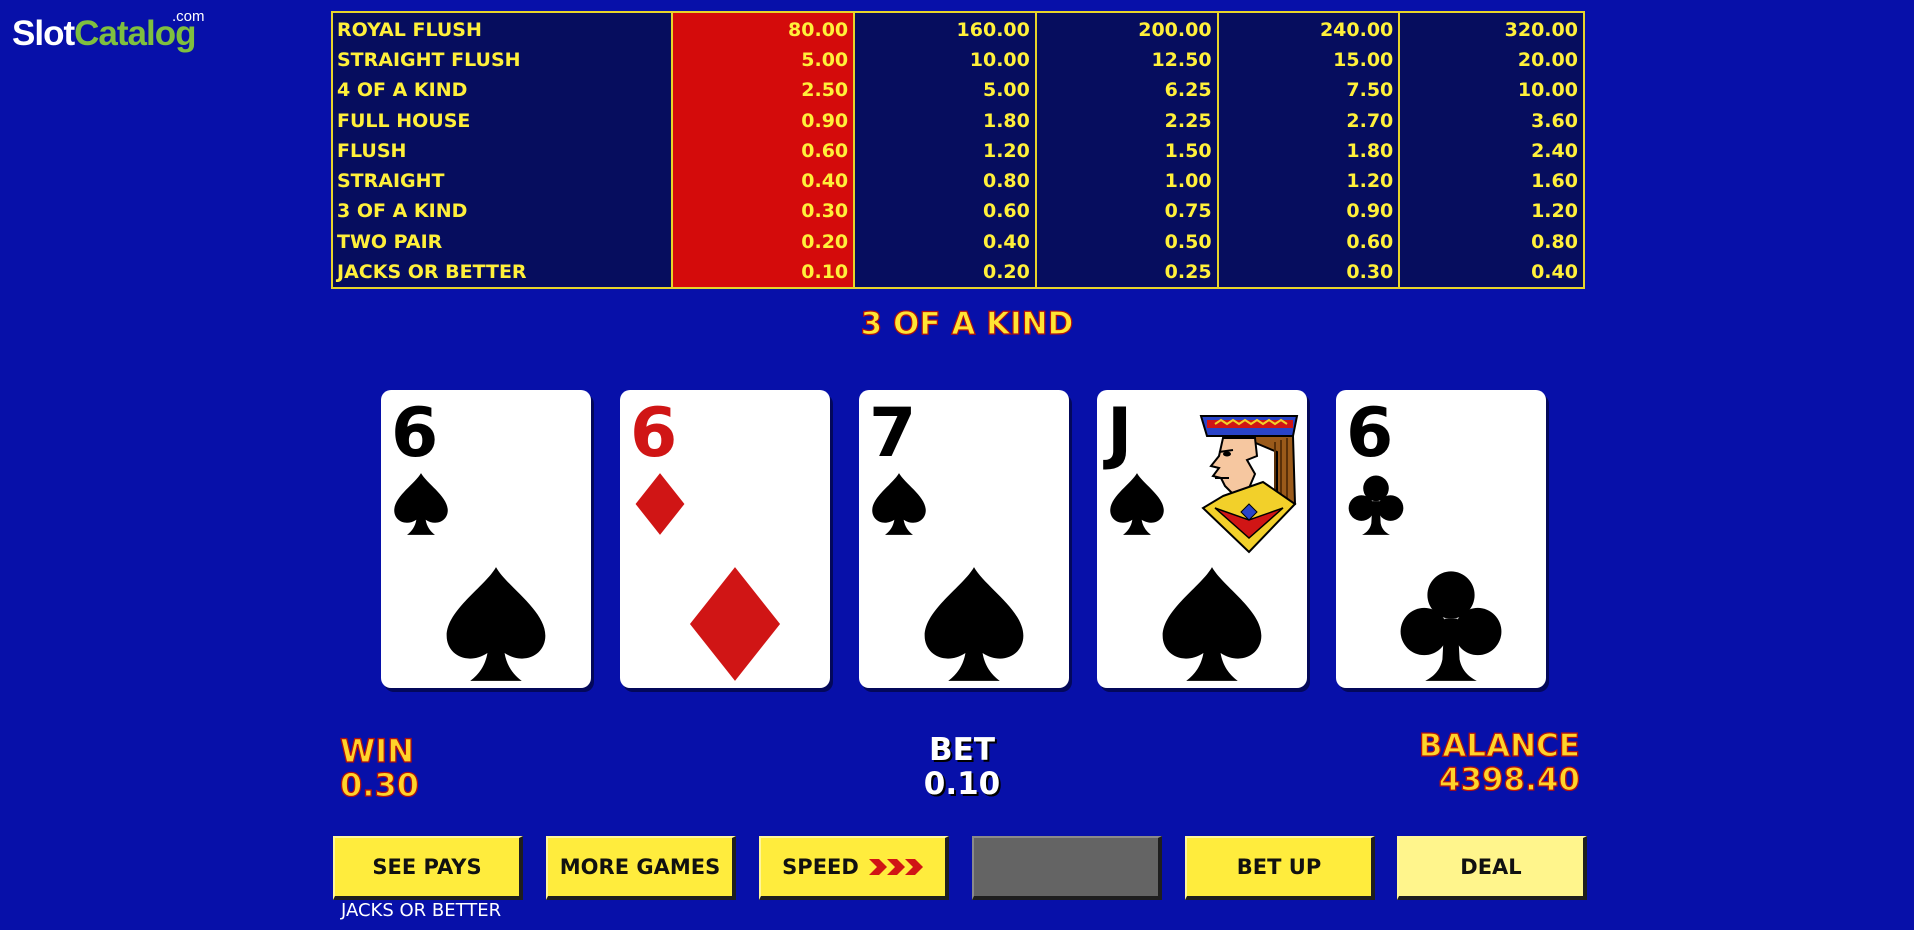 The height and width of the screenshot is (930, 1914). What do you see at coordinates (421, 910) in the screenshot?
I see `game-name-label: JACKS OR BETTER` at bounding box center [421, 910].